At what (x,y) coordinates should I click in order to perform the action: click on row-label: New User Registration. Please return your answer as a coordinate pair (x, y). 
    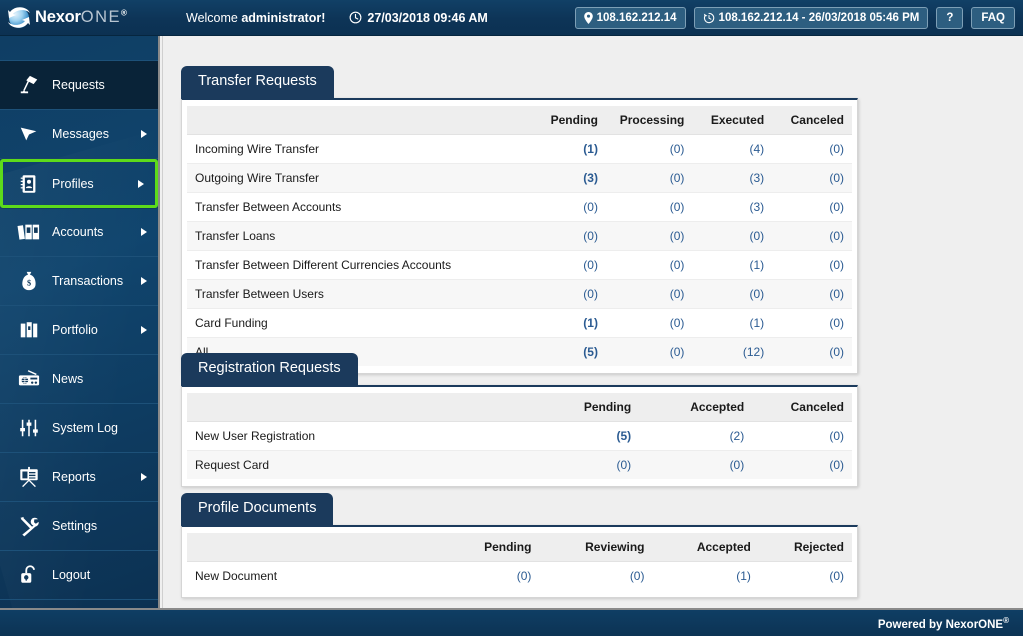
    Looking at the image, I should click on (353, 436).